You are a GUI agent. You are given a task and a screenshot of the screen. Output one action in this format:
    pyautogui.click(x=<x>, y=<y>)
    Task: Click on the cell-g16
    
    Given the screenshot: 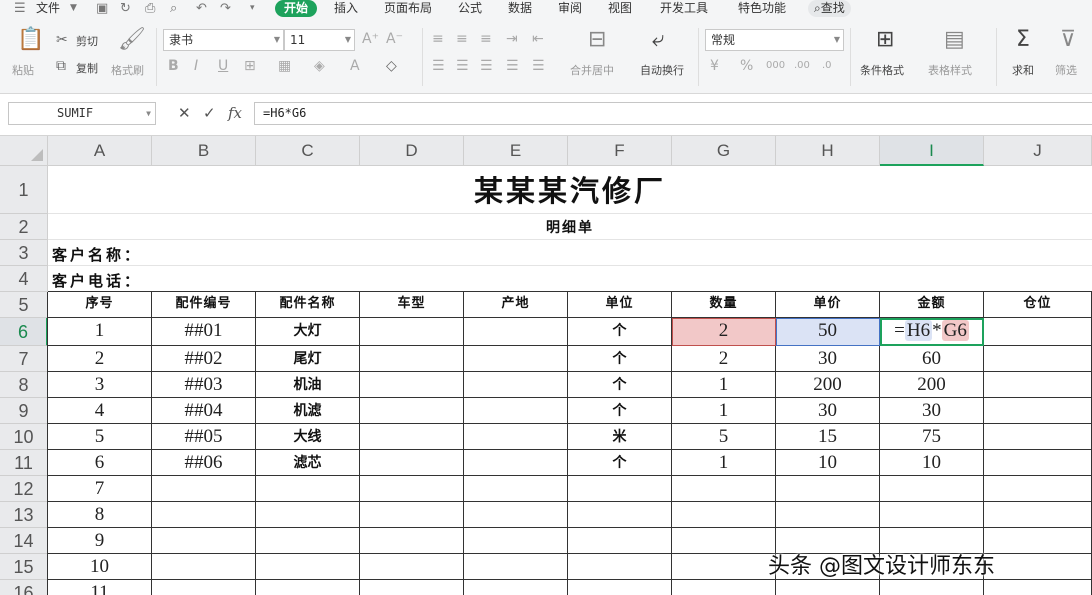 What is the action you would take?
    pyautogui.click(x=724, y=587)
    